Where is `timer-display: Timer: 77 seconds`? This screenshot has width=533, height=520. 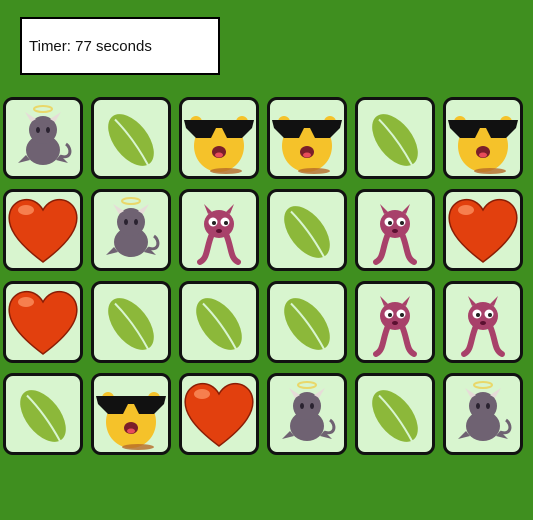
timer-display: Timer: 77 seconds is located at coordinates (120, 46).